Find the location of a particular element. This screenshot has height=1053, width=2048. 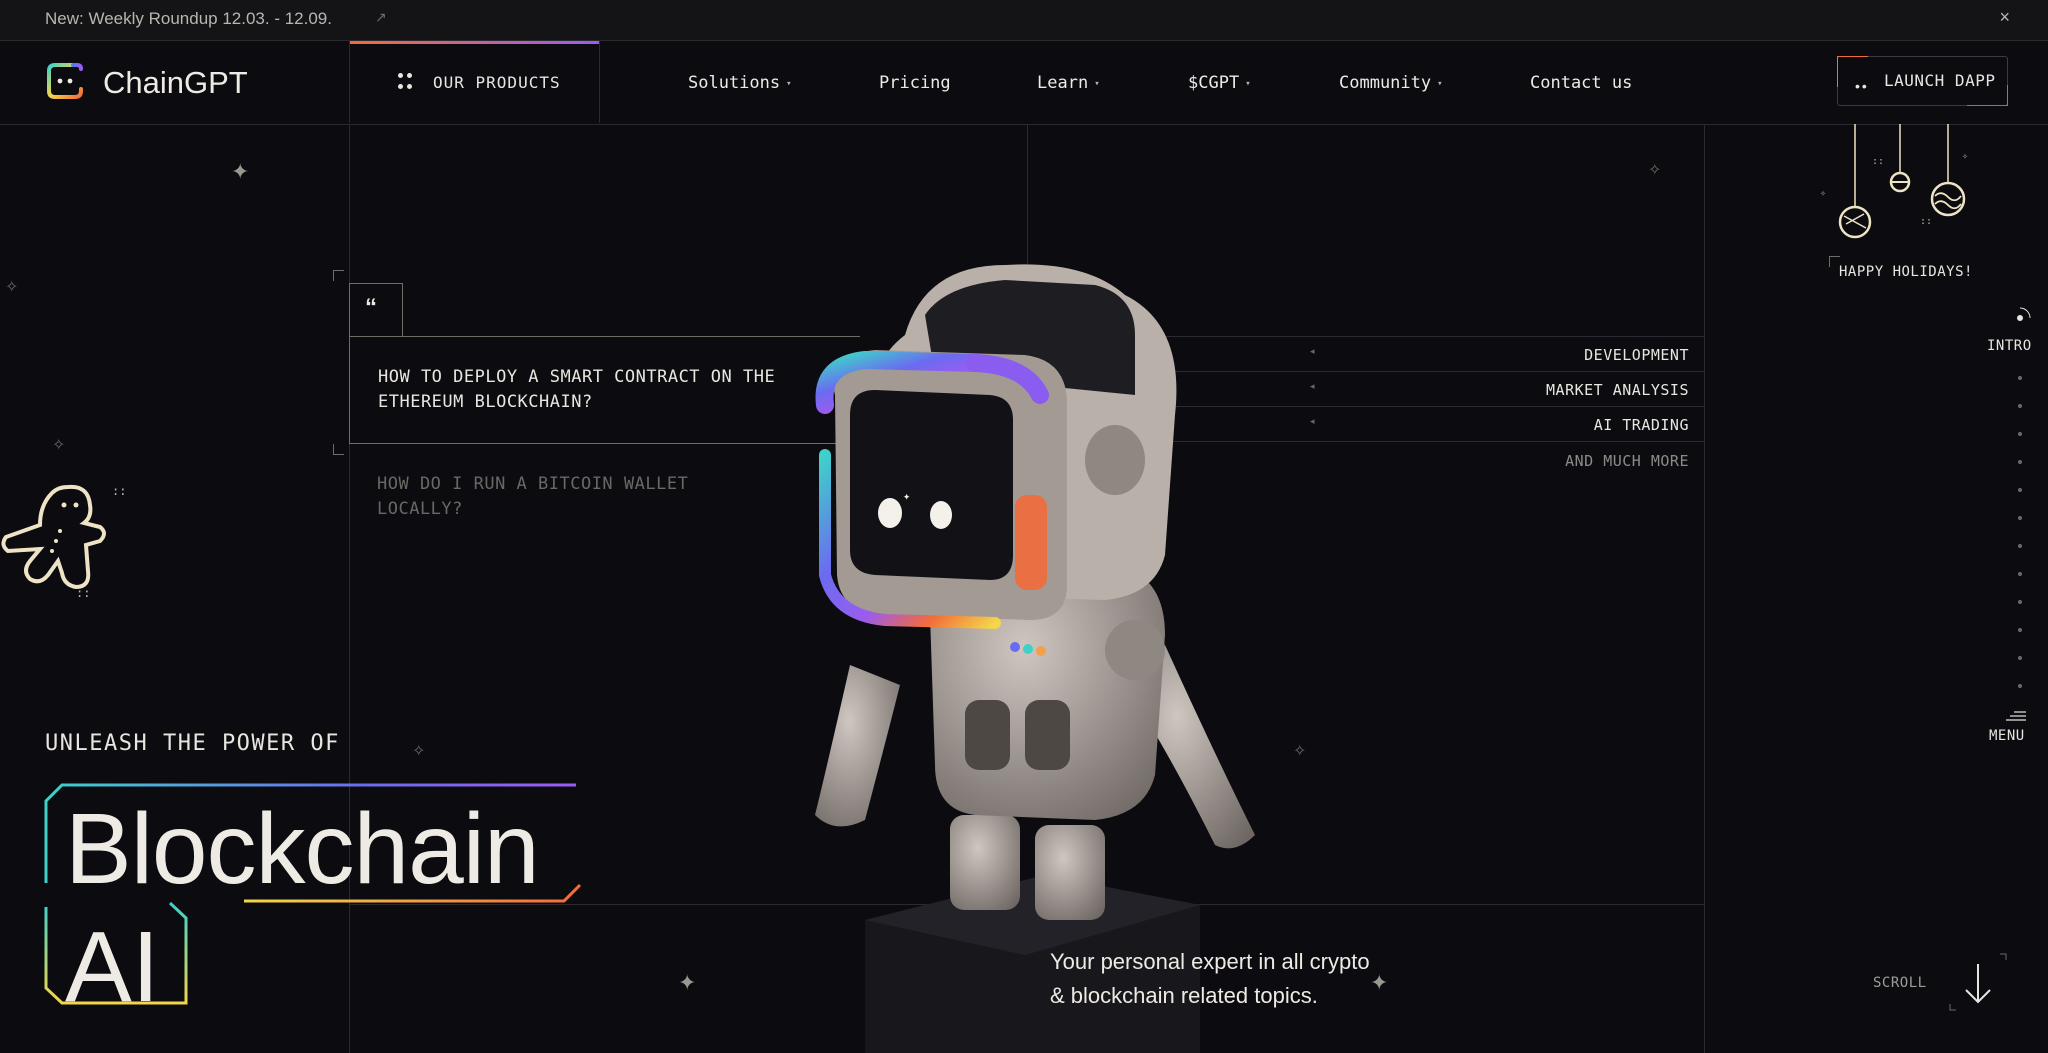

headline-line-1: Blockchain is located at coordinates (302, 849).